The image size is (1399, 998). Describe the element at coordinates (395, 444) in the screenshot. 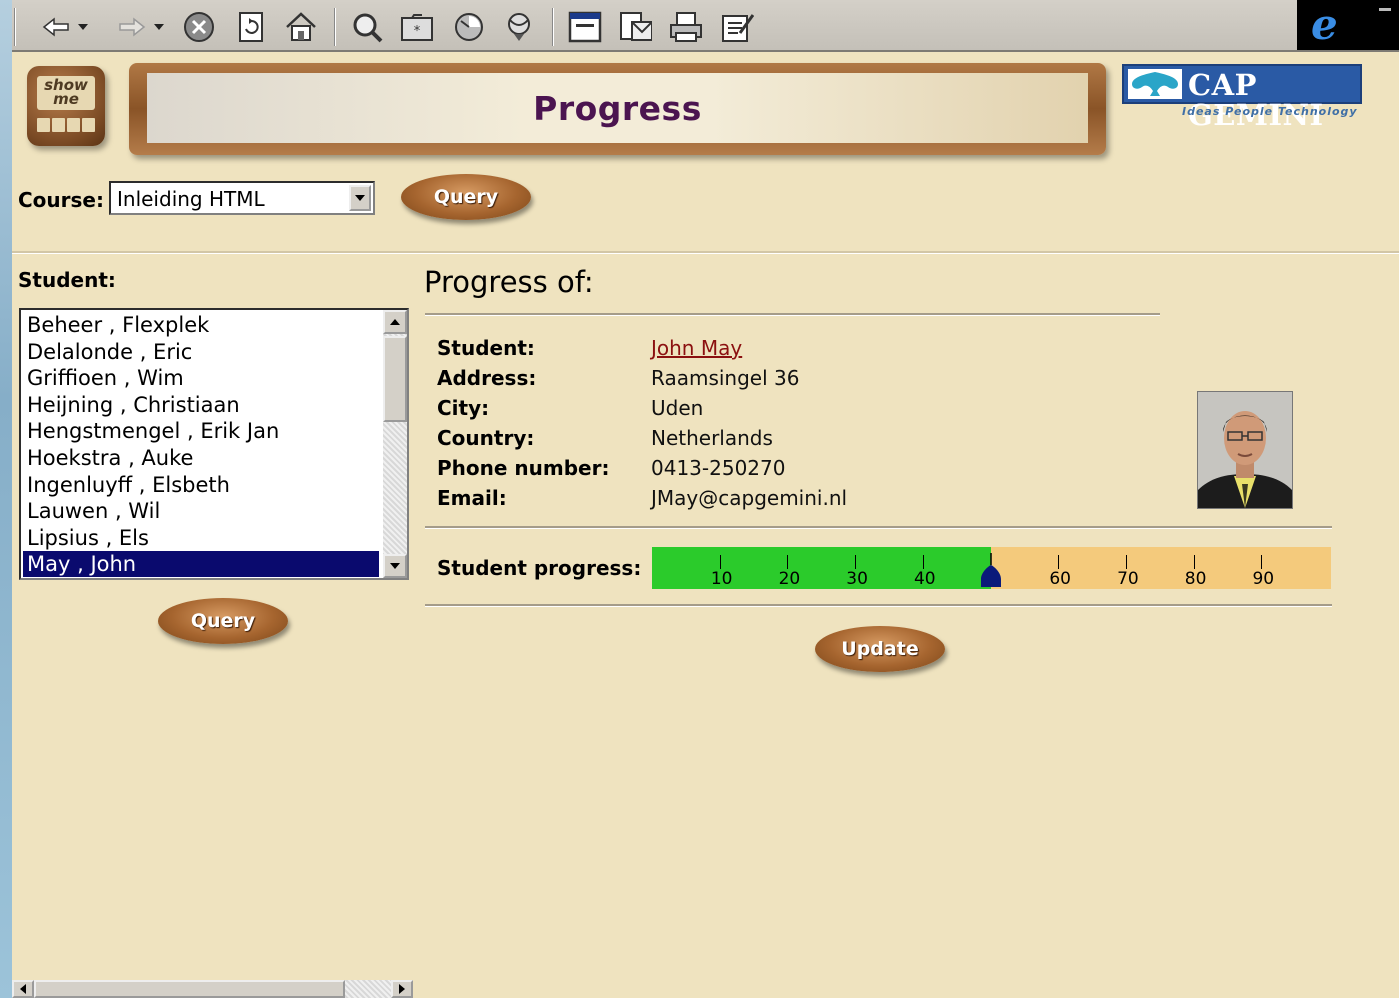

I see `list-scrollbar` at that location.